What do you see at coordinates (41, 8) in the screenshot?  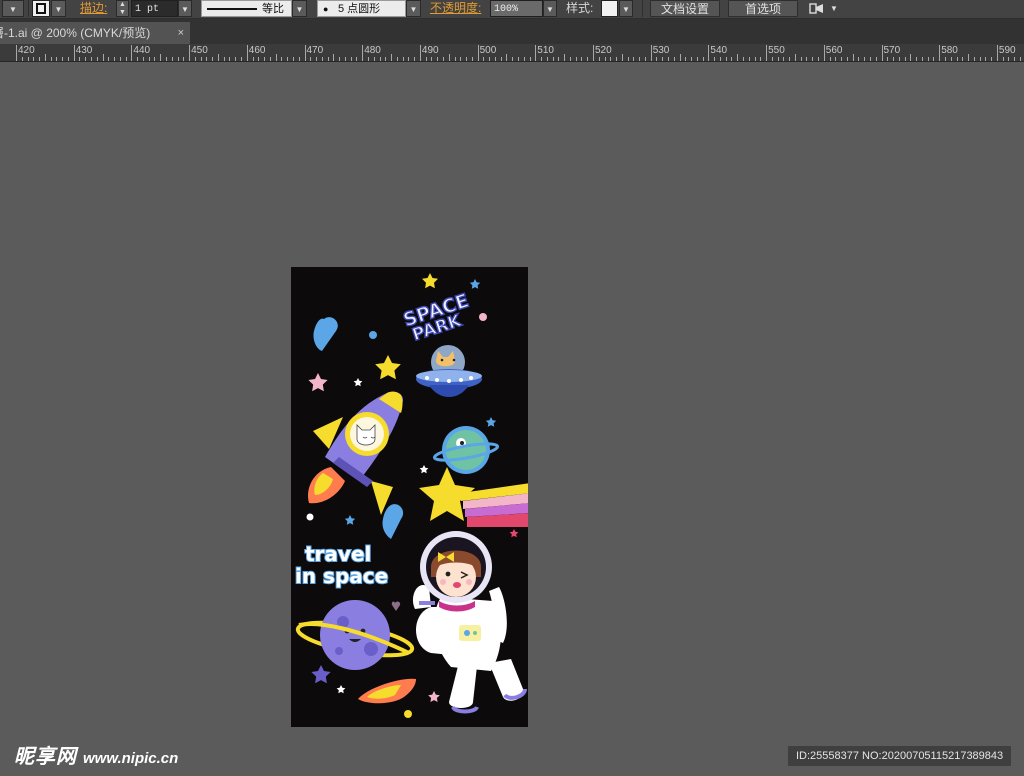 I see `stroke-swatch` at bounding box center [41, 8].